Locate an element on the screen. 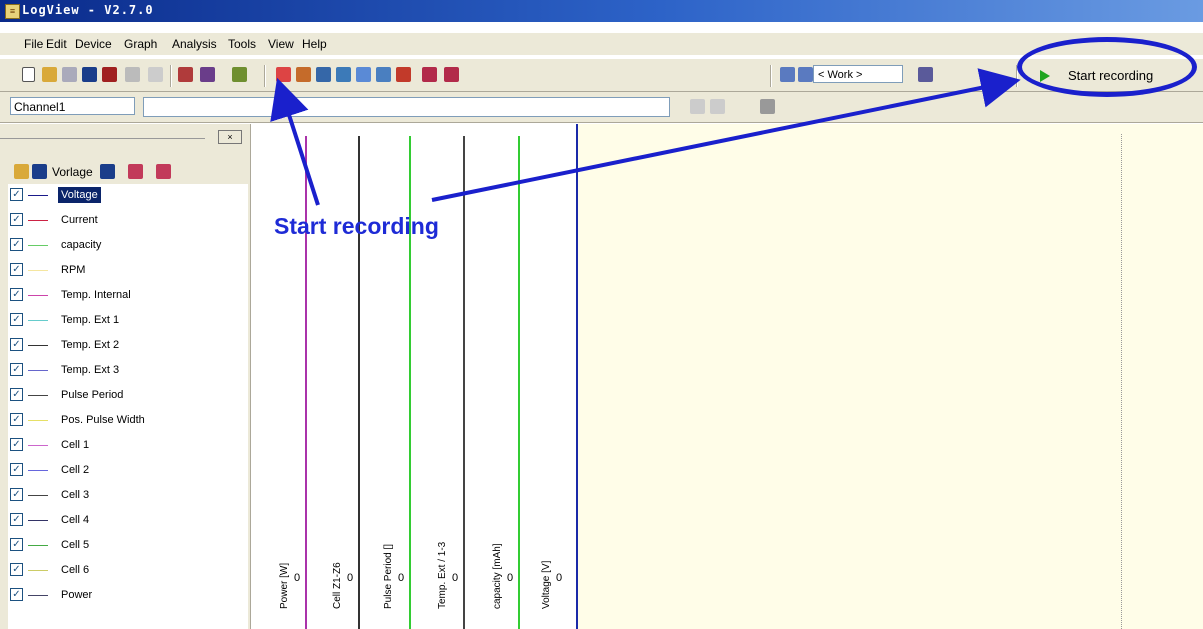  work-delete-icon is located at coordinates (925, 74).